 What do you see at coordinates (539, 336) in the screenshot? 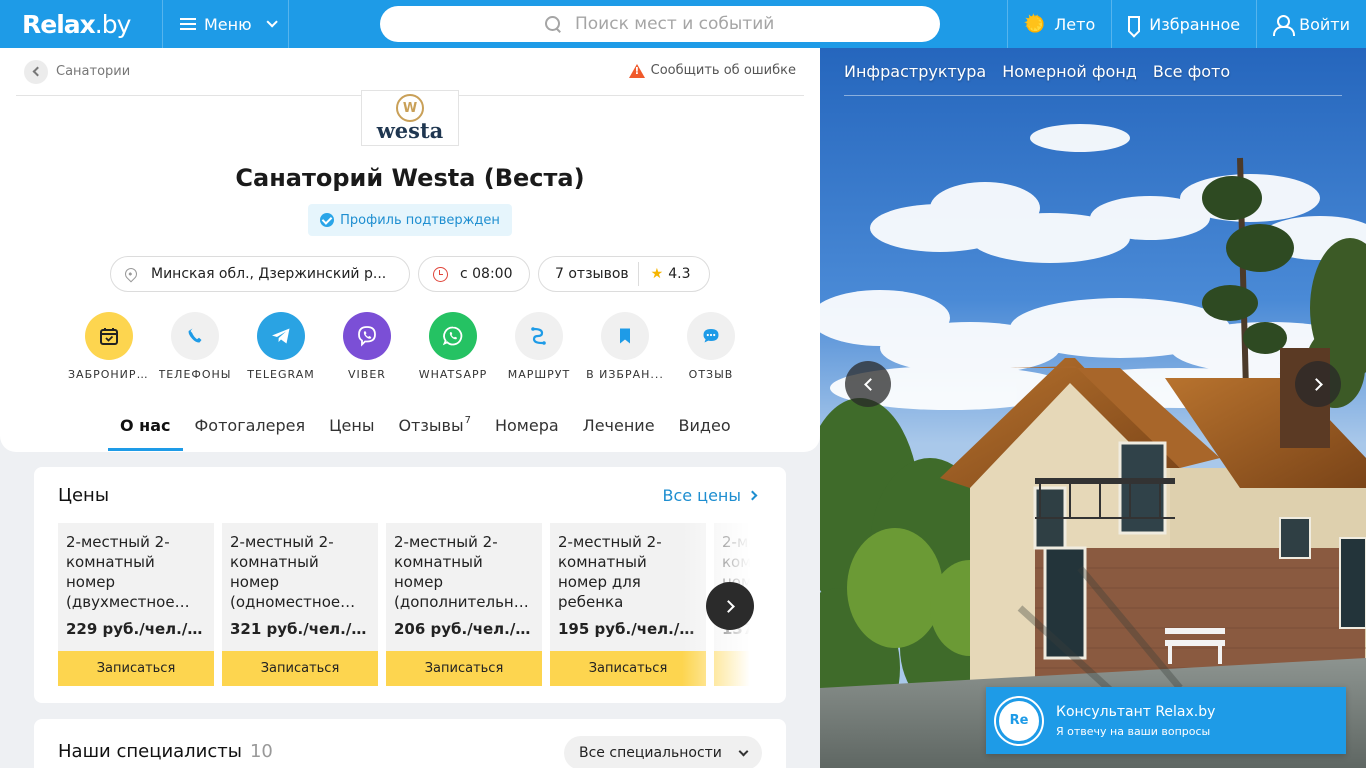
I see `route-icon` at bounding box center [539, 336].